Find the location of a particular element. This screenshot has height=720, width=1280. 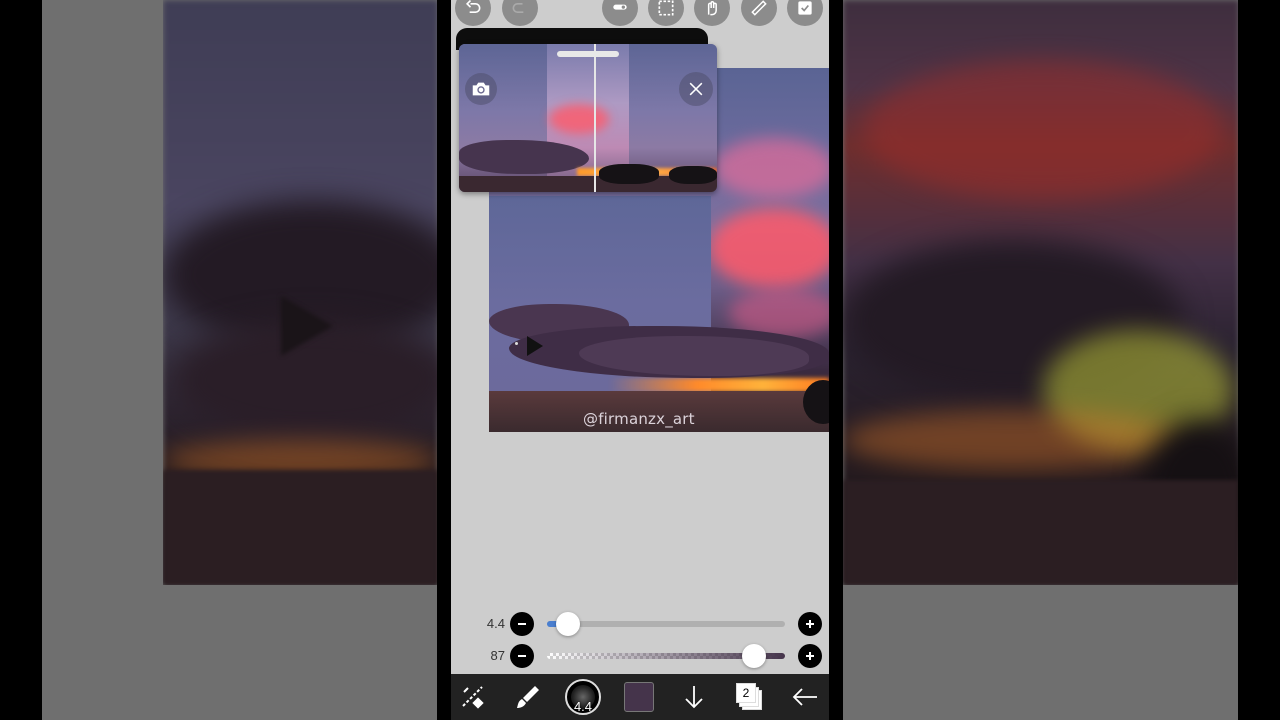

layers-button: 2 is located at coordinates (749, 697).